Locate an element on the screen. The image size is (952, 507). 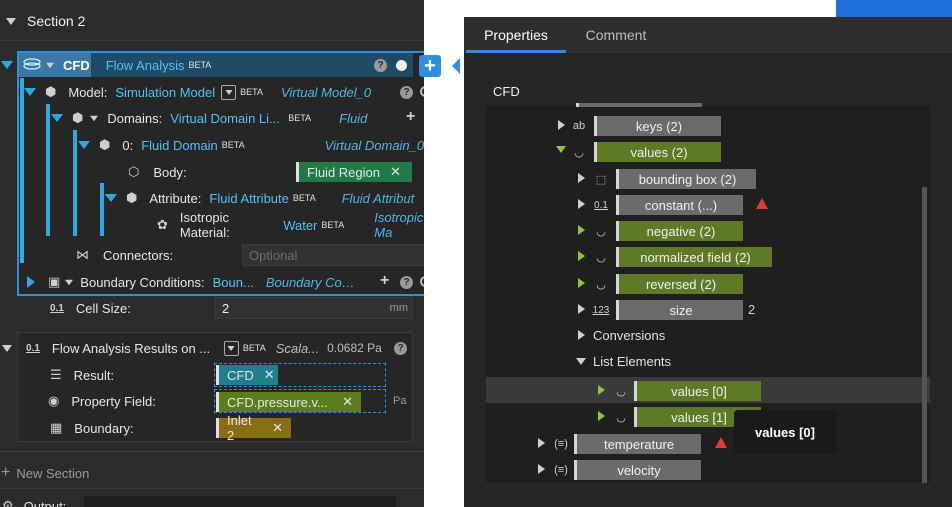
tree-item-values: values (2) is located at coordinates (657, 152).